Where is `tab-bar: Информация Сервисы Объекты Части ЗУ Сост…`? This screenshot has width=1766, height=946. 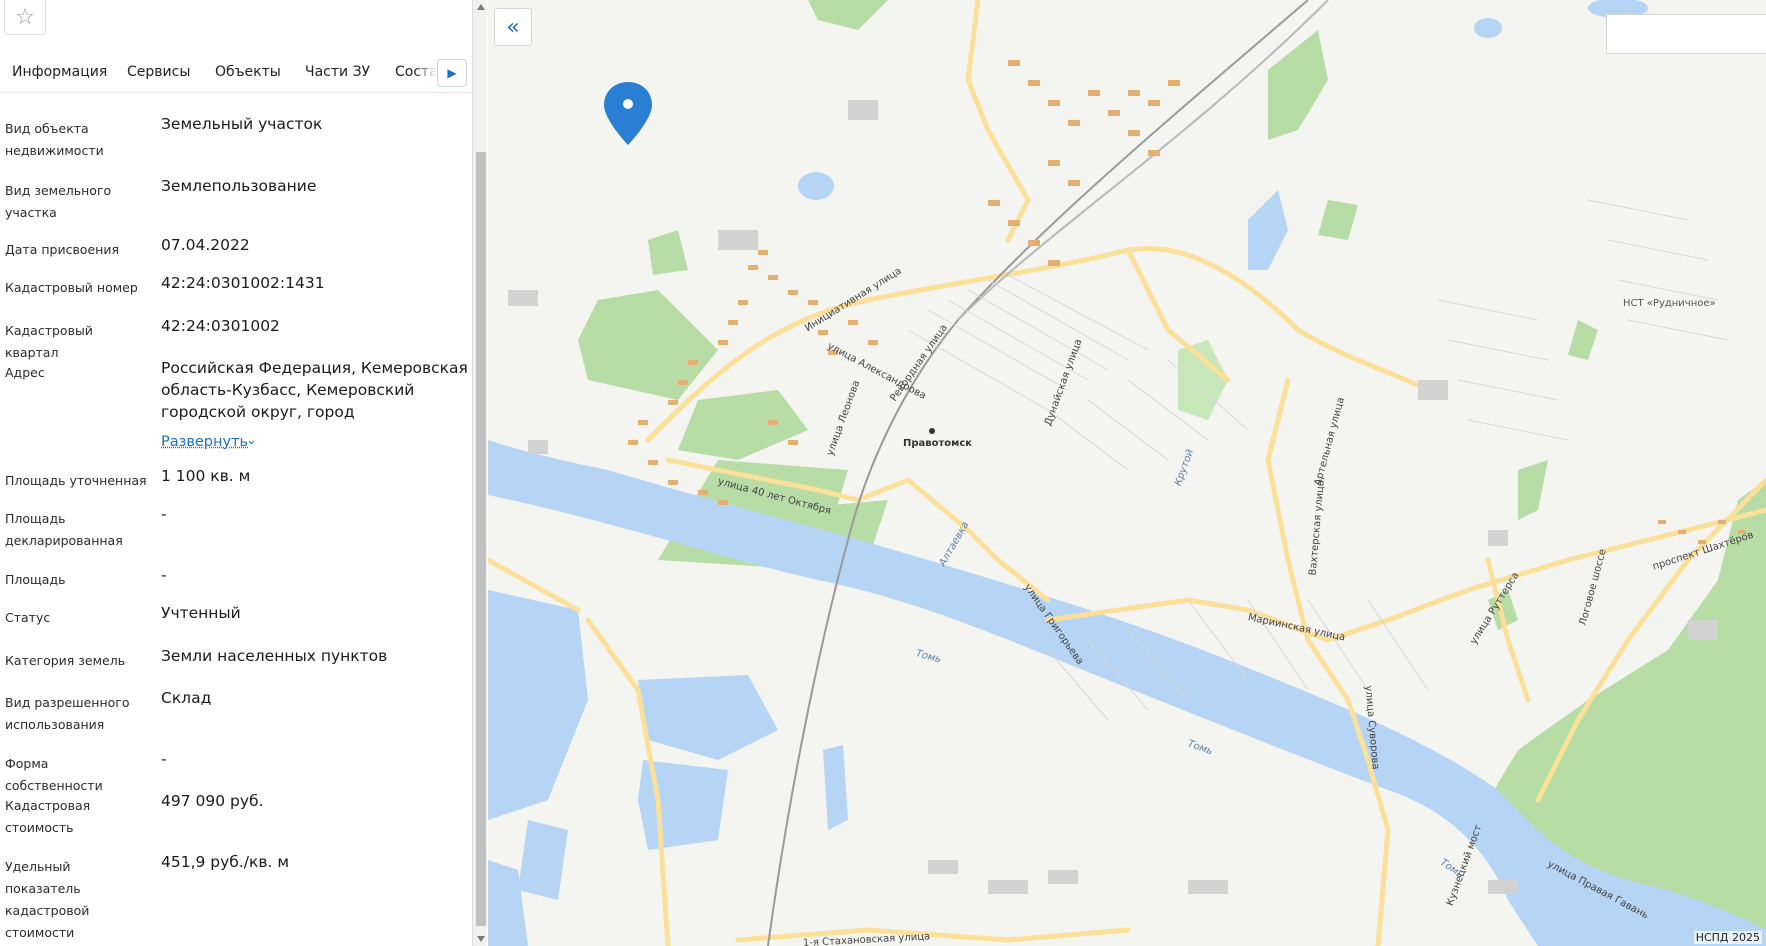
tab-bar: Информация Сервисы Объекты Части ЗУ Сост… is located at coordinates (236, 74).